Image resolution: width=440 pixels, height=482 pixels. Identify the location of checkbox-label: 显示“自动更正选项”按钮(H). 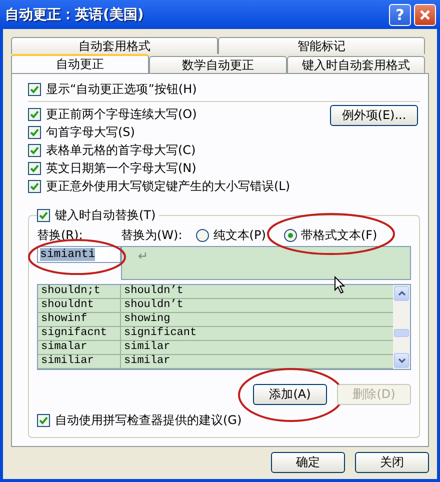
(121, 89).